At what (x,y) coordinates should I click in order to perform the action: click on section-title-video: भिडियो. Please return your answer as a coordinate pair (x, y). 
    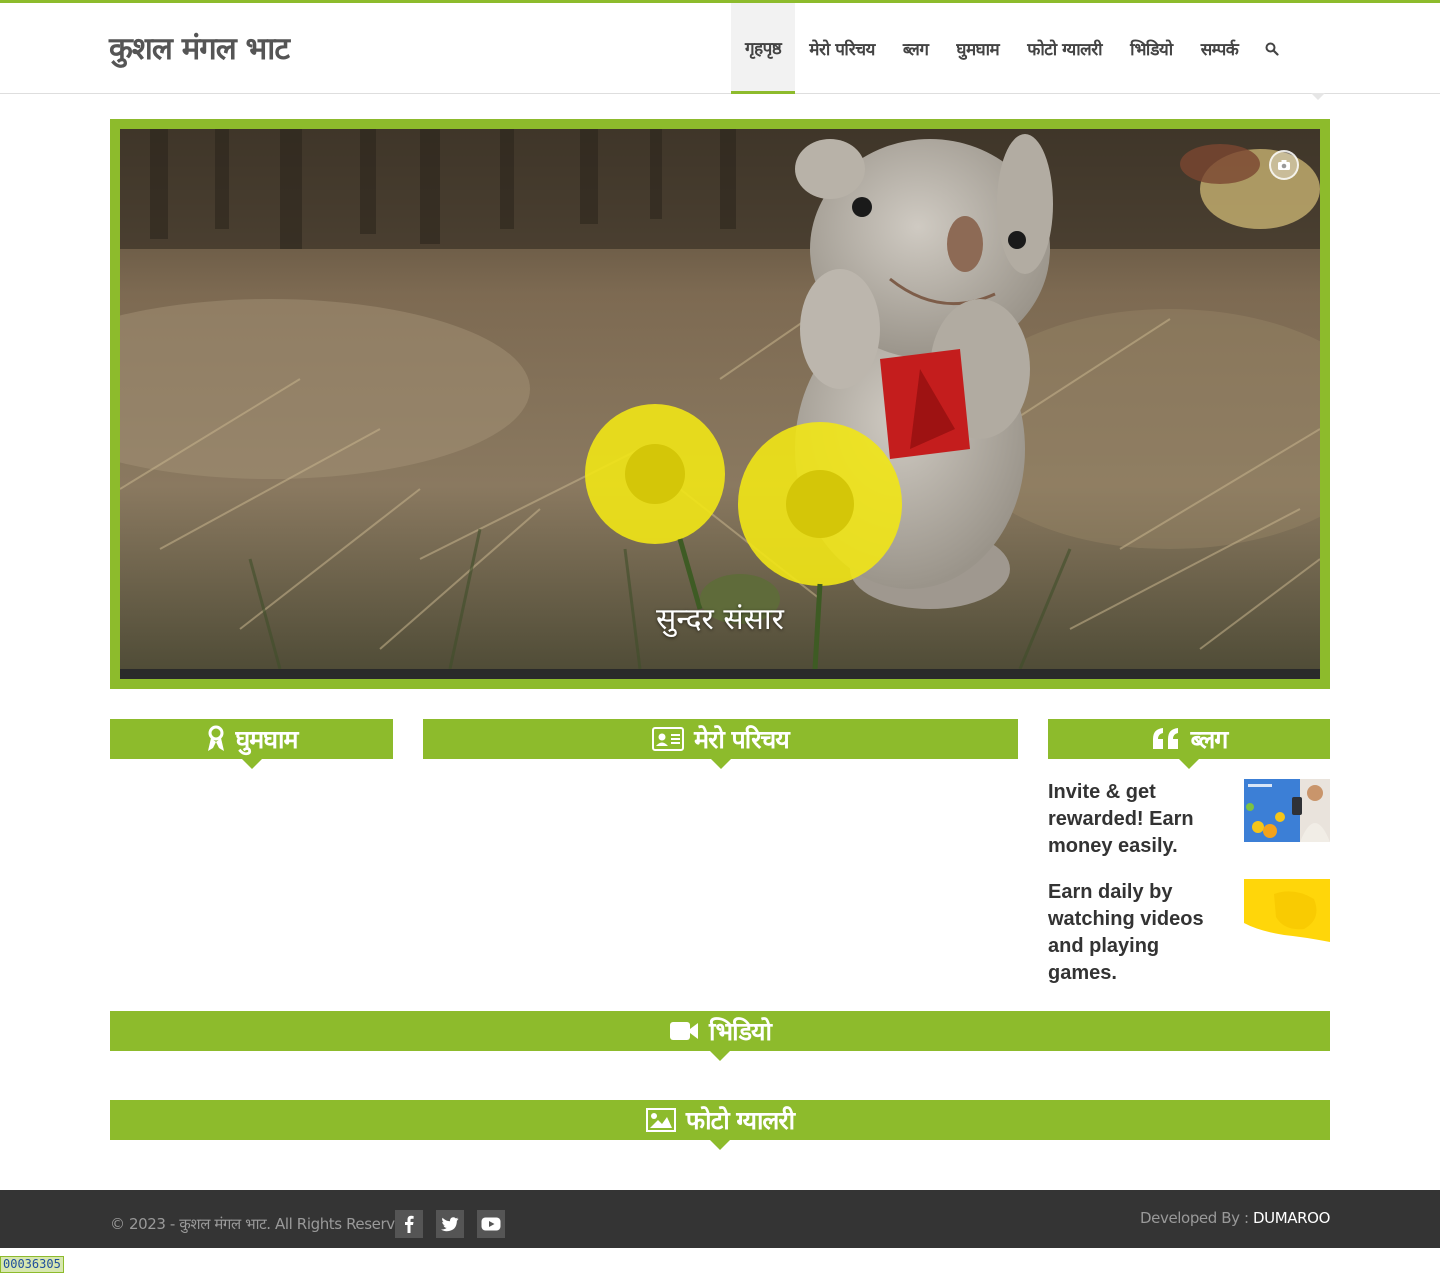
    Looking at the image, I should click on (740, 1031).